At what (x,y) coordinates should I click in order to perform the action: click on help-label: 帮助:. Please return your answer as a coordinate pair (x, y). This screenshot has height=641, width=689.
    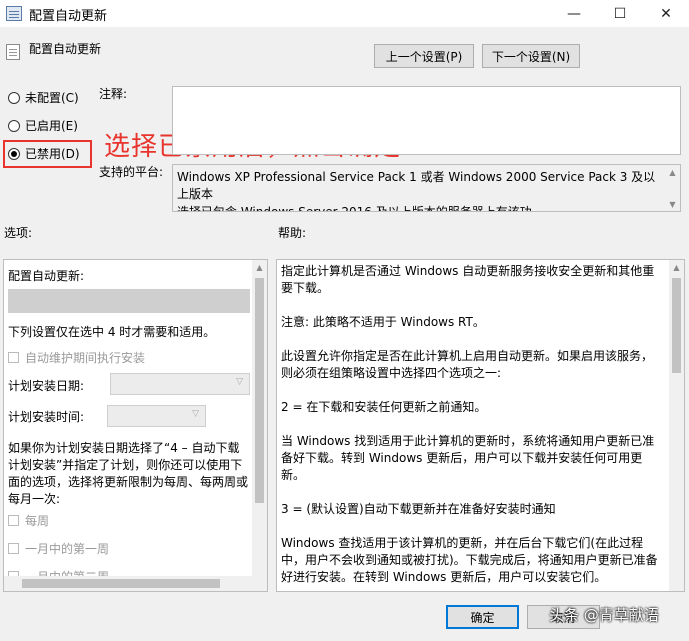
    Looking at the image, I should click on (292, 233).